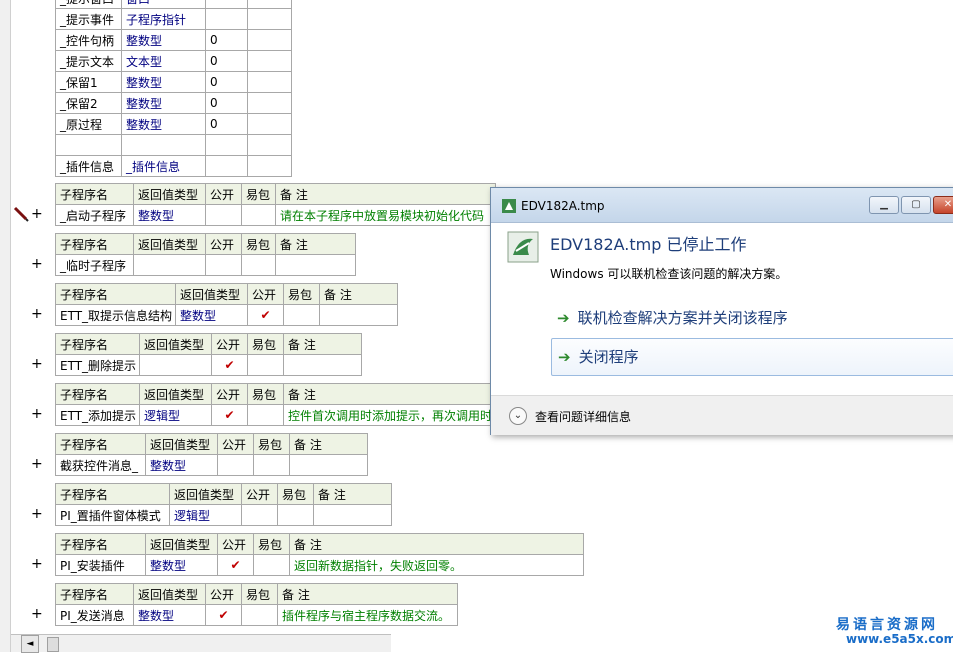 This screenshot has height=653, width=953. What do you see at coordinates (173, 19) in the screenshot?
I see `table-row: _提示事件 子程序指针` at bounding box center [173, 19].